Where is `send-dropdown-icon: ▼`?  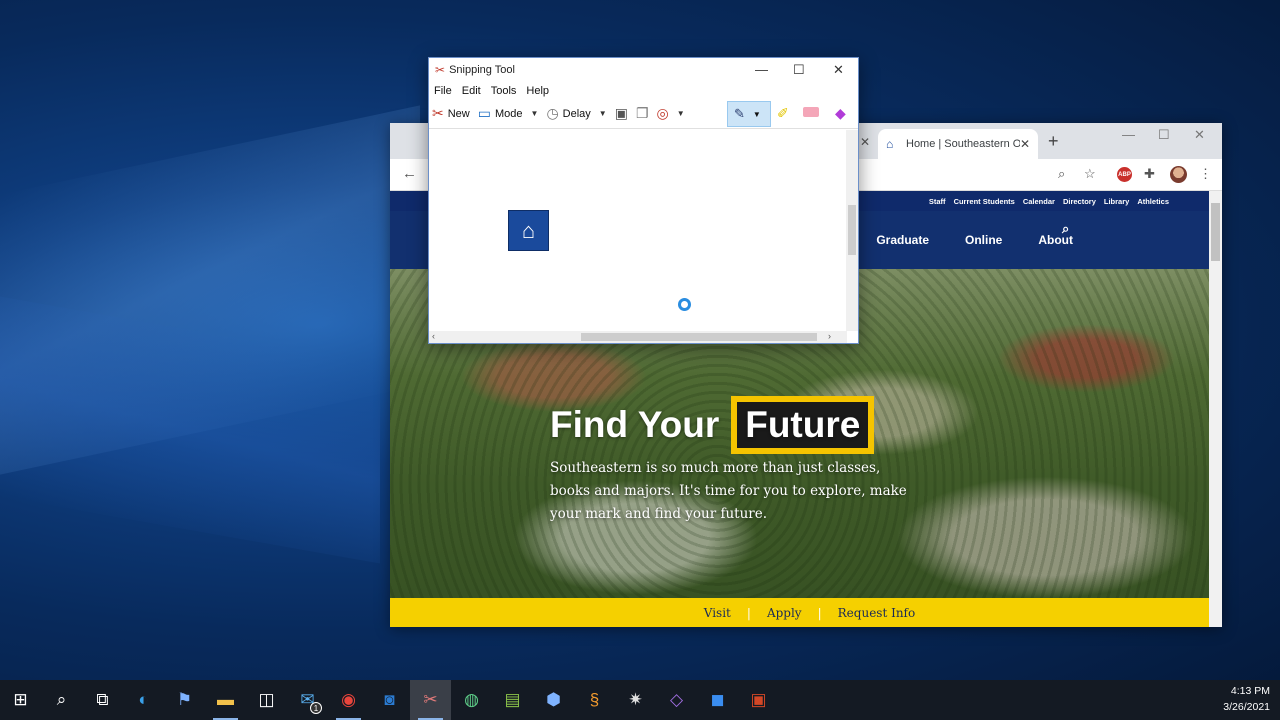
send-dropdown-icon: ▼ is located at coordinates (681, 113).